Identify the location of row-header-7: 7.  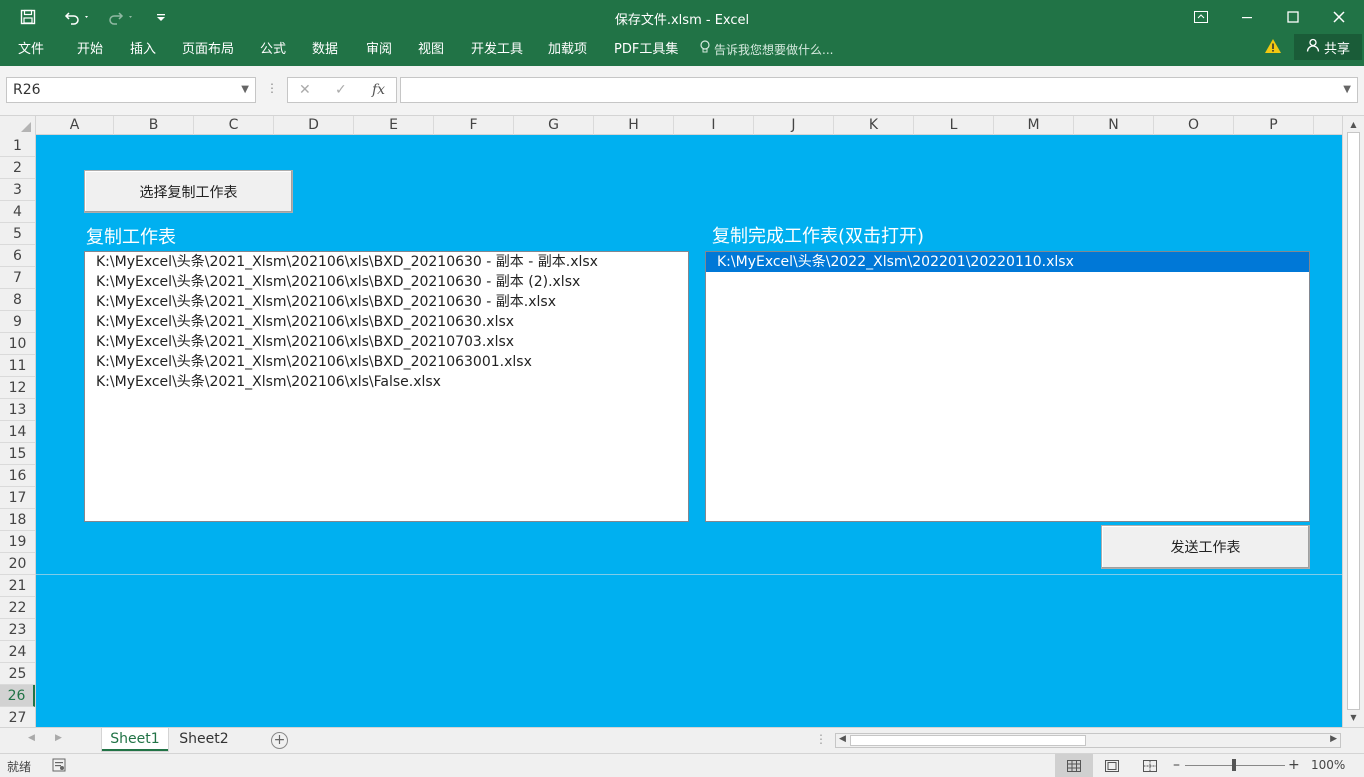
(17, 278).